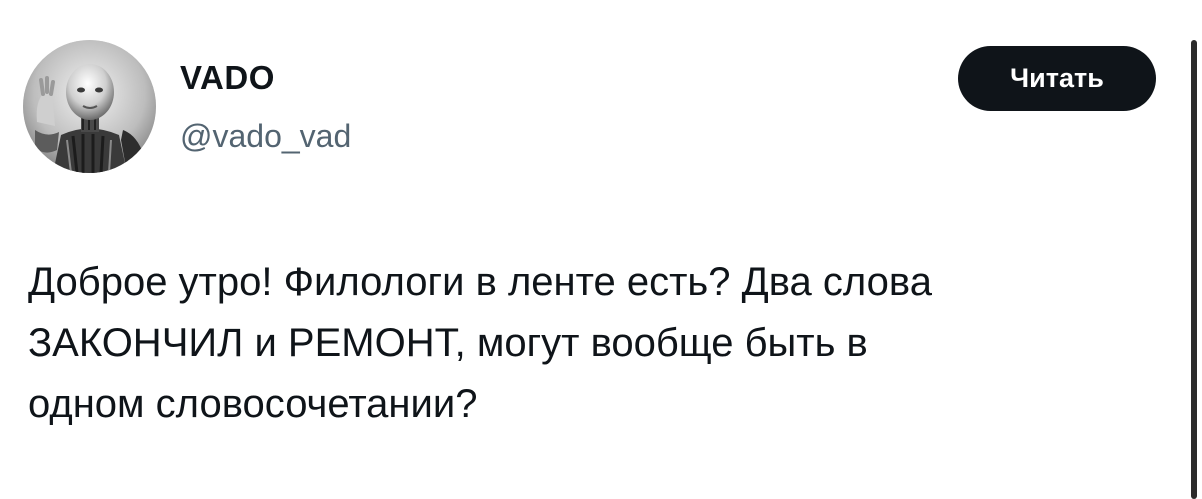  I want to click on author-display-name: VADO, so click(227, 78).